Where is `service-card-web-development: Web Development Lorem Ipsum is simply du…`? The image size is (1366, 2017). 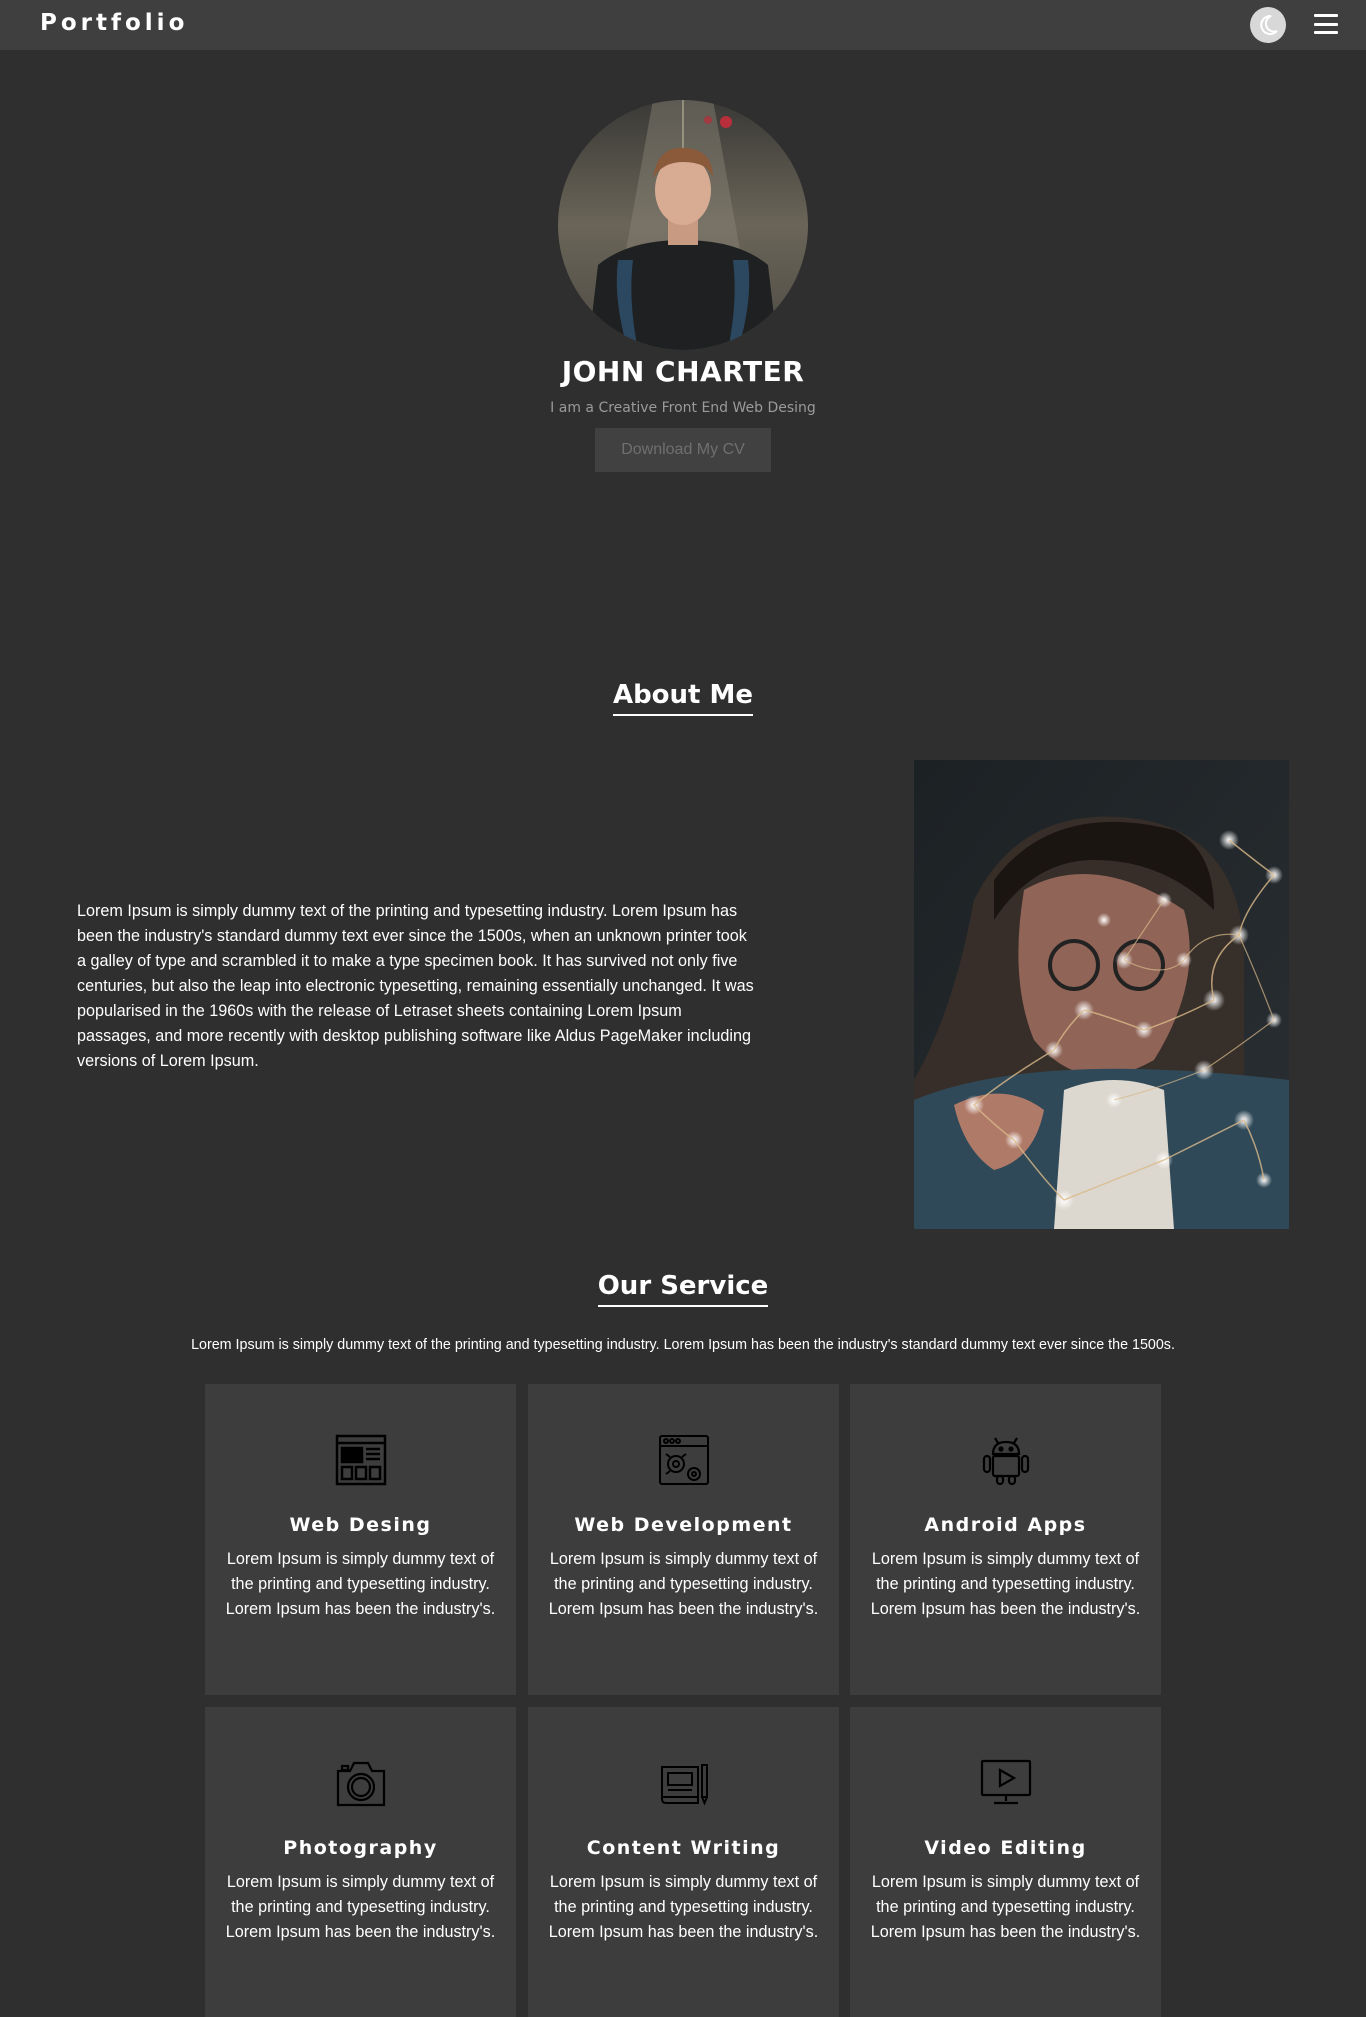
service-card-web-development: Web Development Lorem Ipsum is simply du… is located at coordinates (683, 1539).